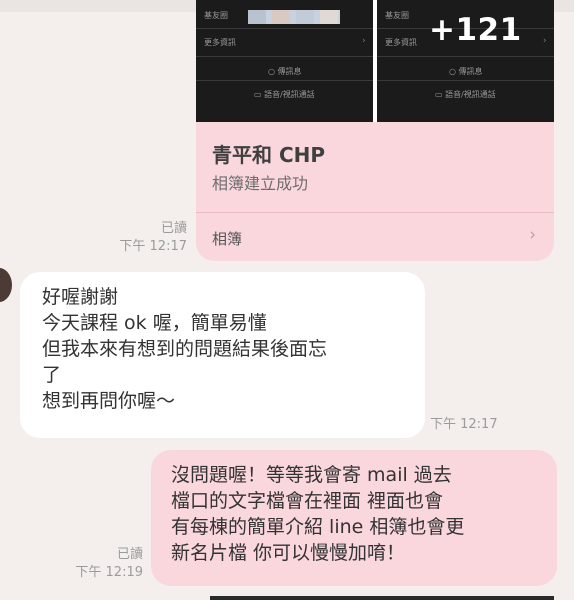 This screenshot has width=574, height=600. I want to click on message-meta: 已讀 下午 12:17, so click(147, 238).